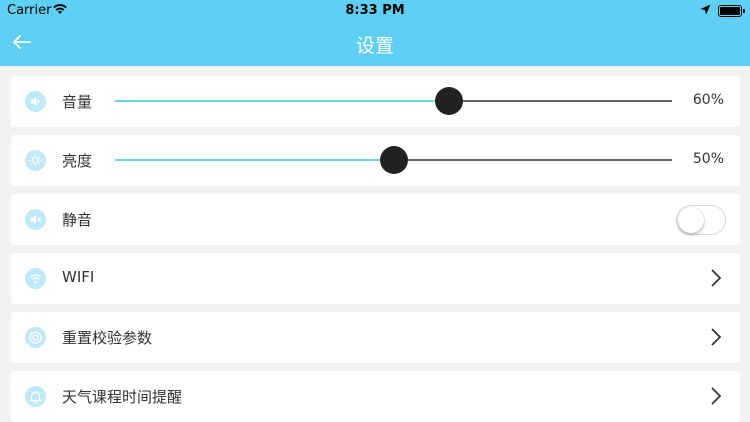  I want to click on mute-toggle-knob, so click(691, 220).